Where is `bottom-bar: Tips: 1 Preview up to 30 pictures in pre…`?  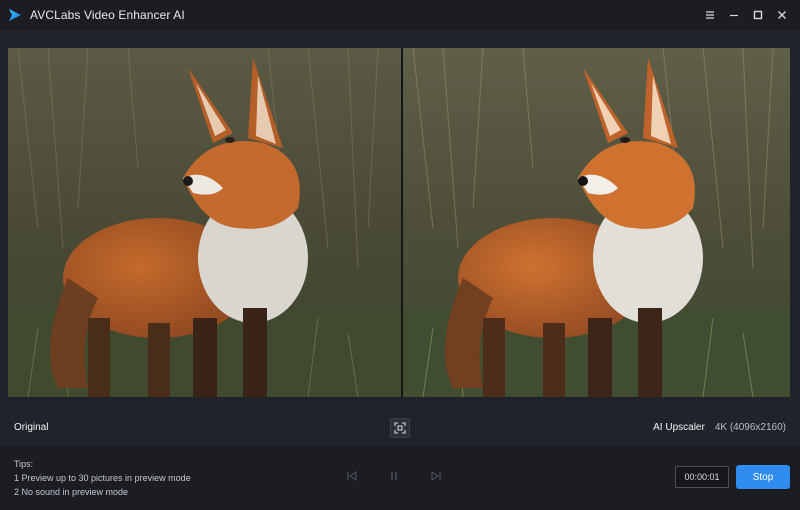 bottom-bar: Tips: 1 Preview up to 30 pictures in pre… is located at coordinates (400, 478).